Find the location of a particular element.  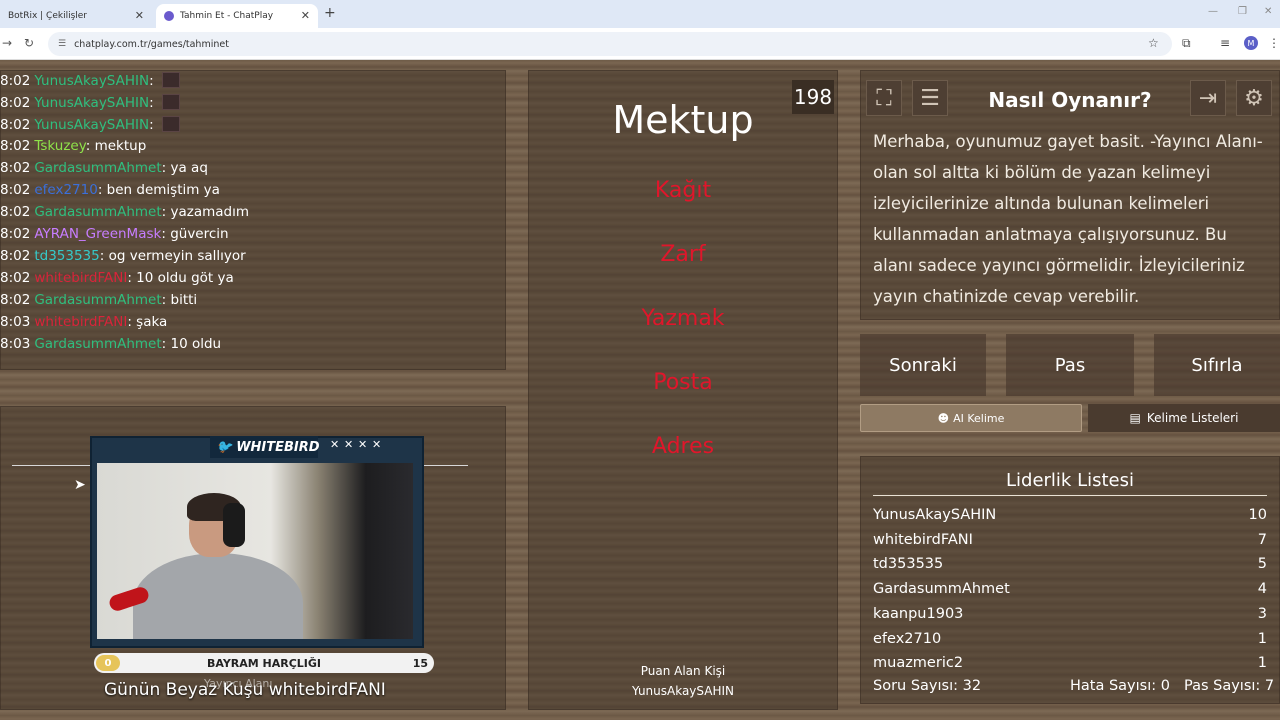

player-name: kaanpu1903 is located at coordinates (918, 614).